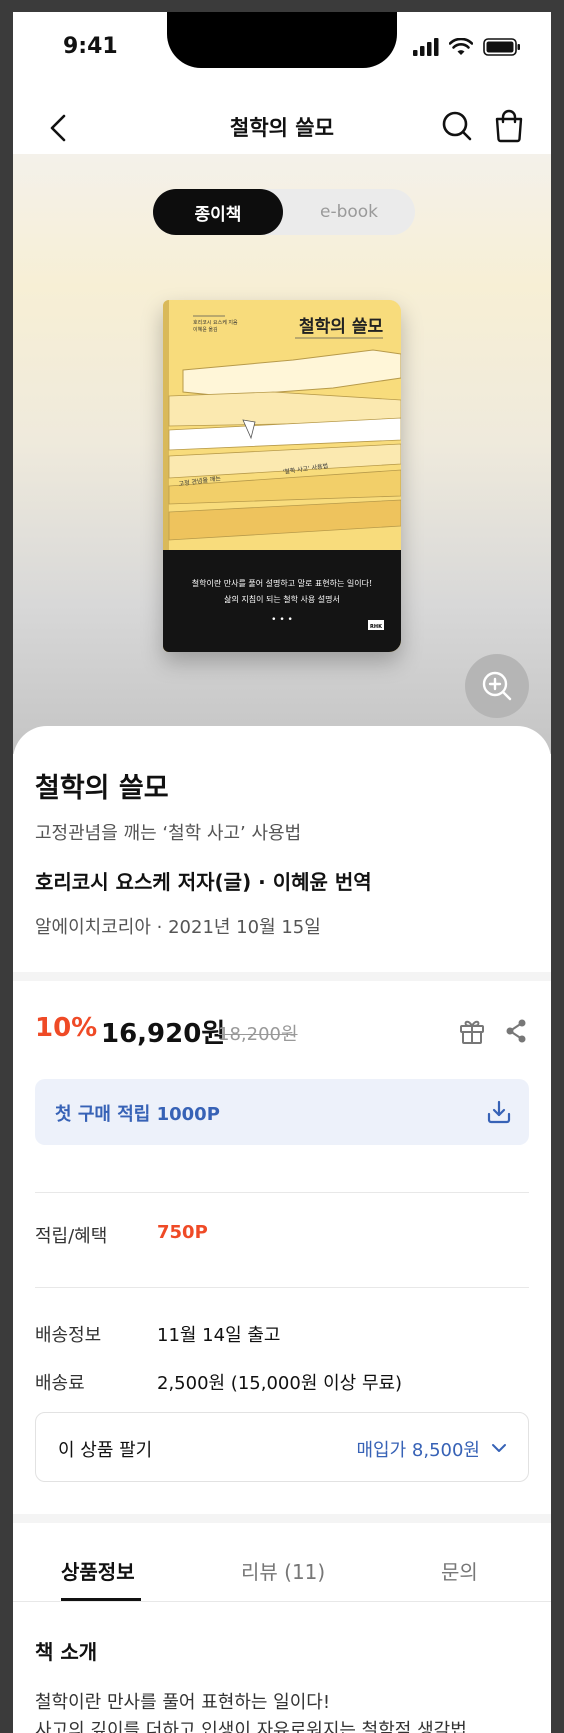  I want to click on format-option-ebook: e-book, so click(349, 212).